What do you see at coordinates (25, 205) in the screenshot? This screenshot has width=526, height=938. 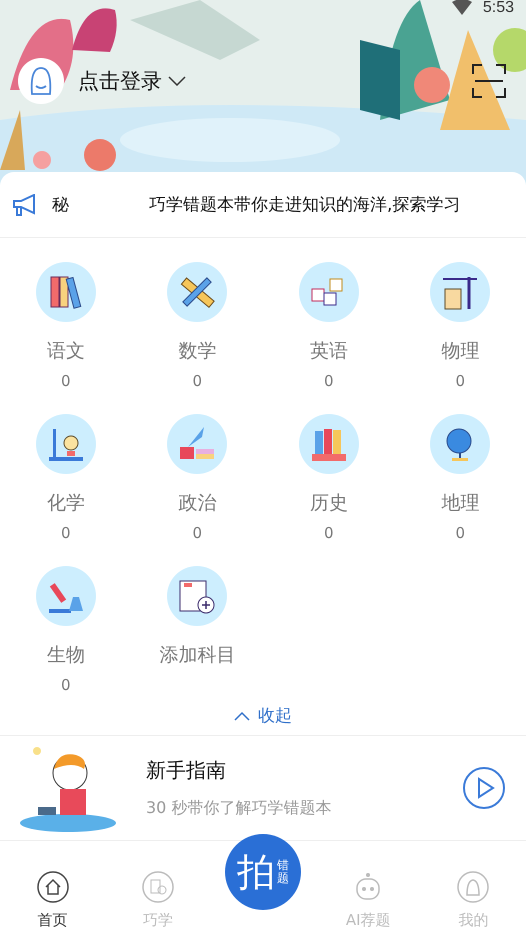 I see `megaphone-icon` at bounding box center [25, 205].